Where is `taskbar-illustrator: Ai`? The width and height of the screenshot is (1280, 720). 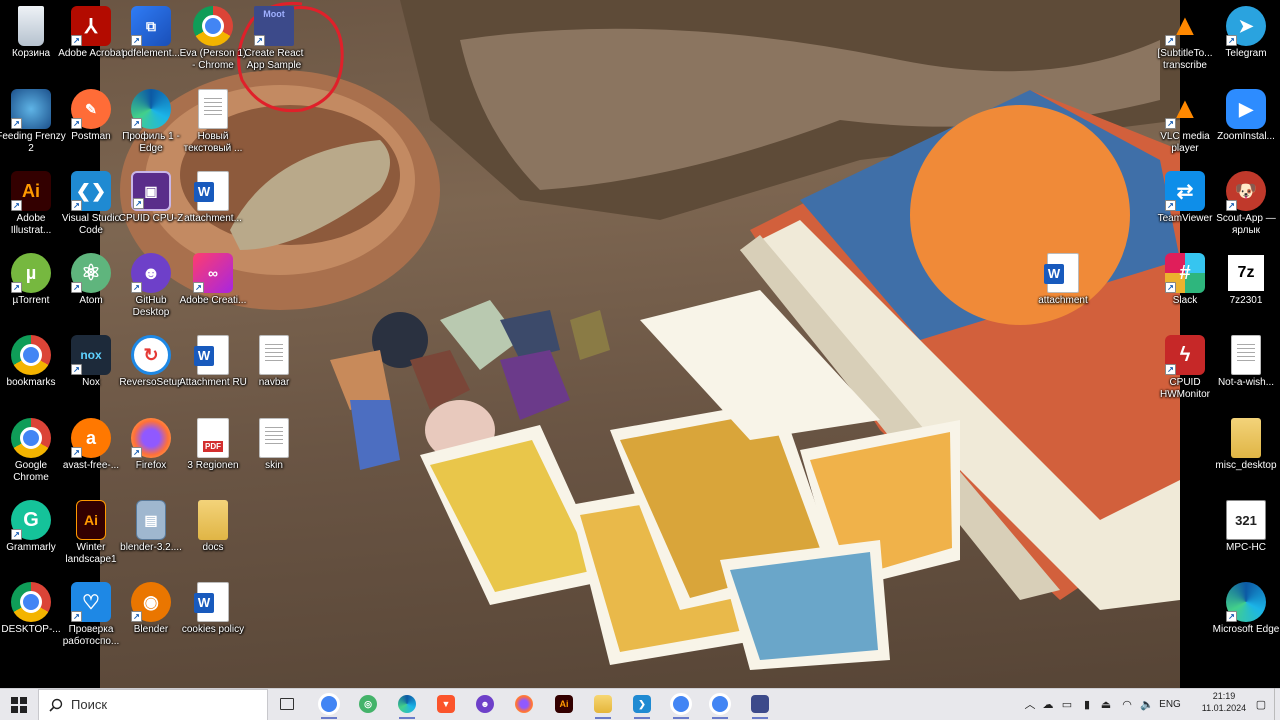 taskbar-illustrator: Ai is located at coordinates (564, 704).